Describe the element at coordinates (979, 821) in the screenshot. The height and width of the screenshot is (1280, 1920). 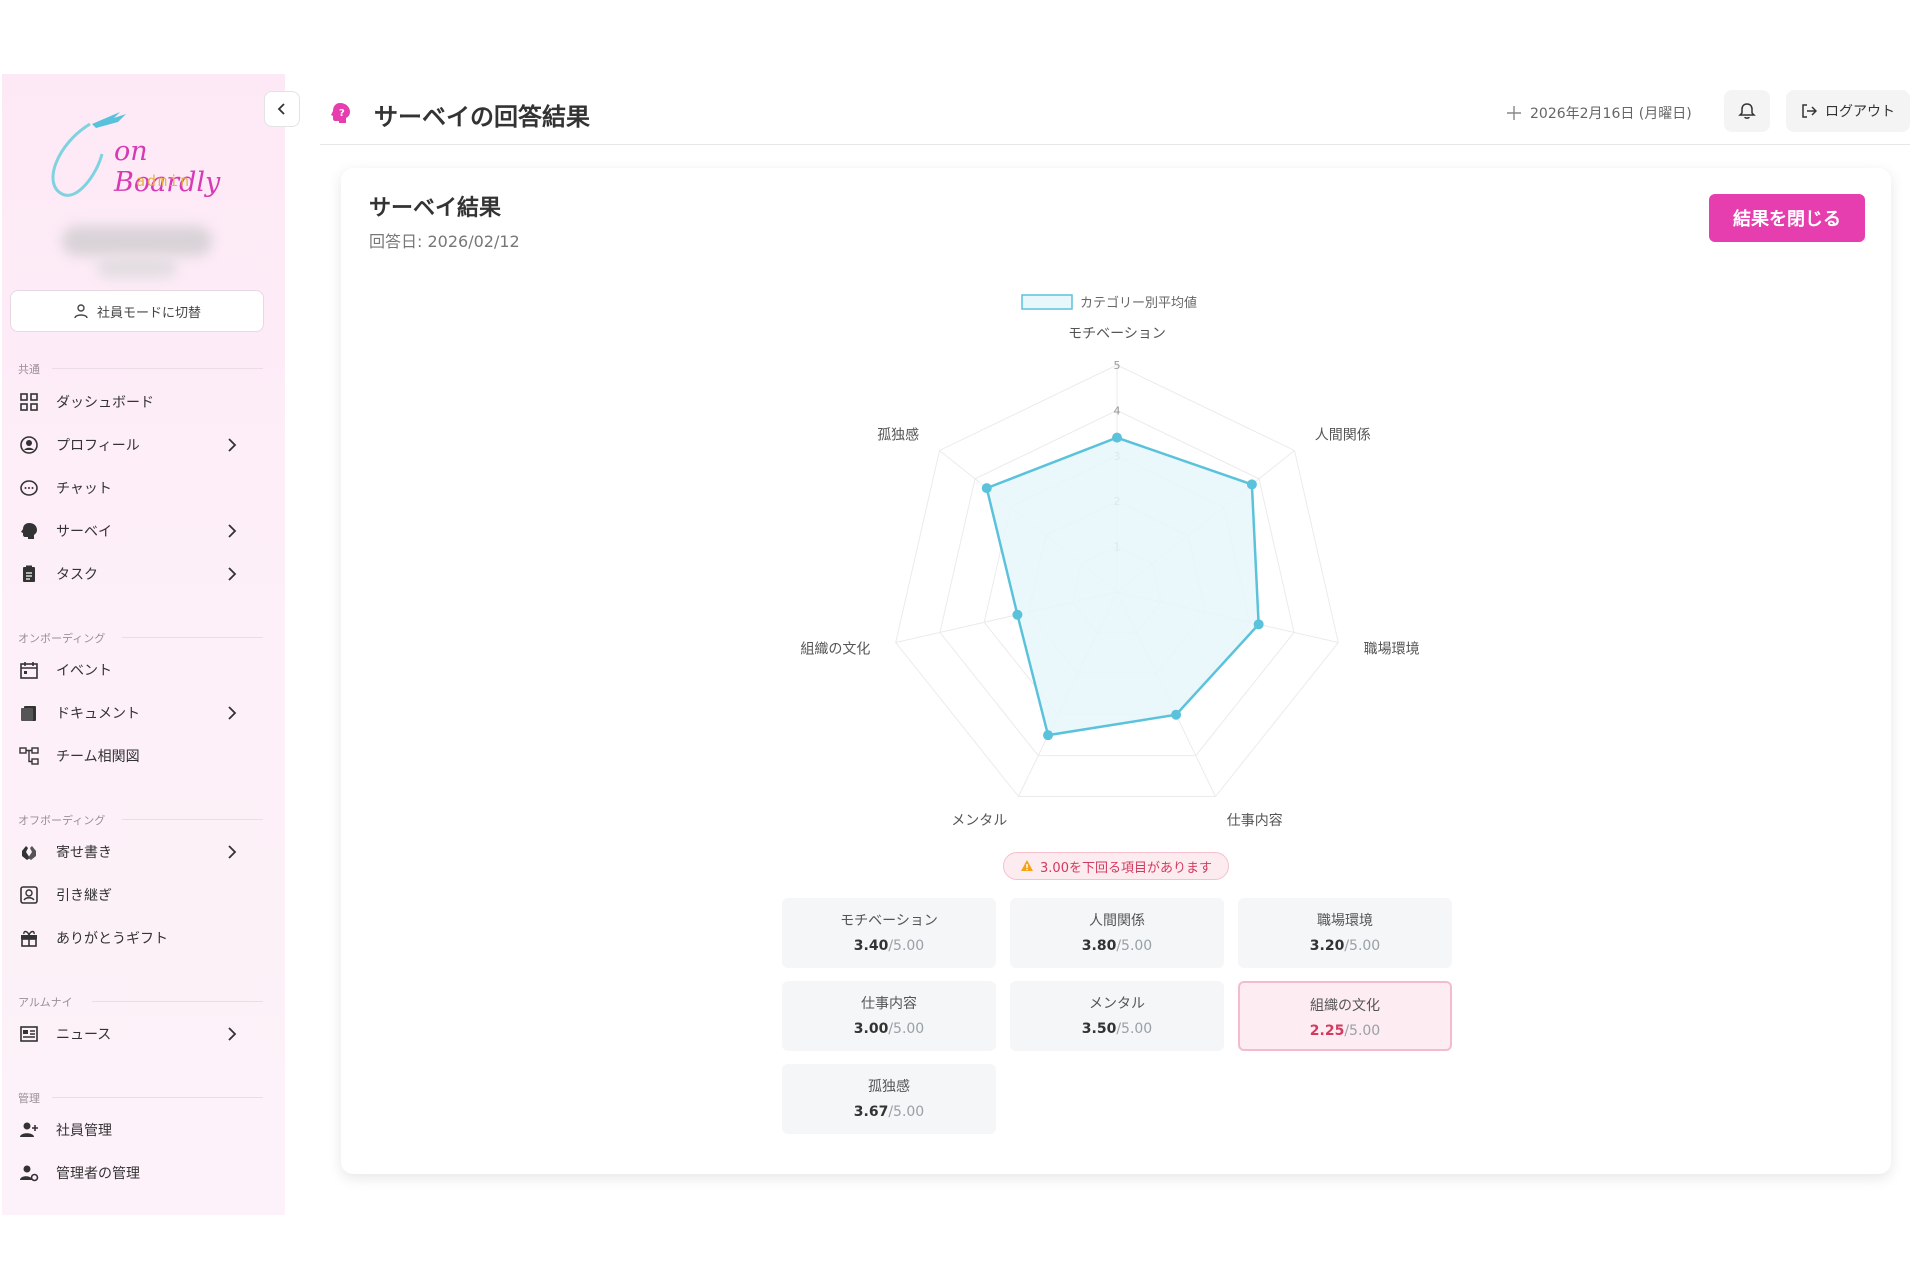
I see `axis-label: メンタル` at that location.